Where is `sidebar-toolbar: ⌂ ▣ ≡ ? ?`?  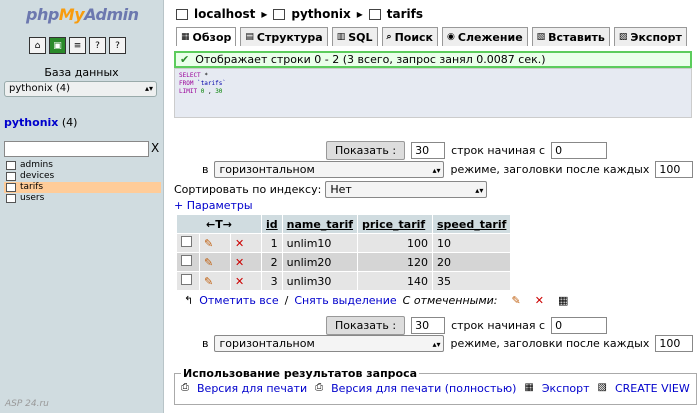
sidebar-toolbar: ⌂ ▣ ≡ ? ? is located at coordinates (77, 45).